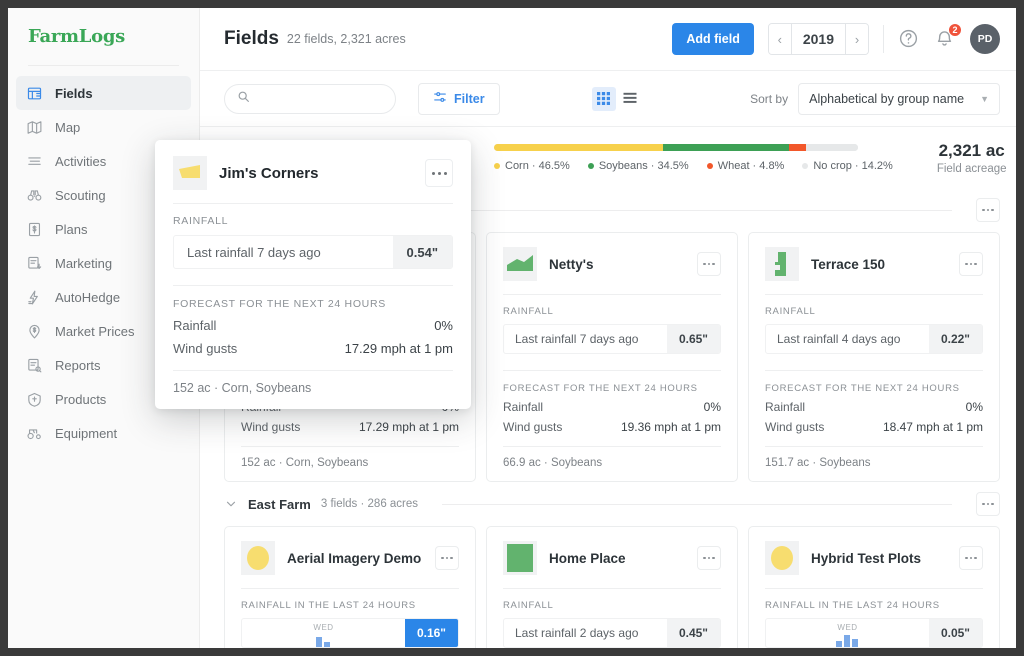 The image size is (1024, 656). I want to click on search-input, so click(318, 98).